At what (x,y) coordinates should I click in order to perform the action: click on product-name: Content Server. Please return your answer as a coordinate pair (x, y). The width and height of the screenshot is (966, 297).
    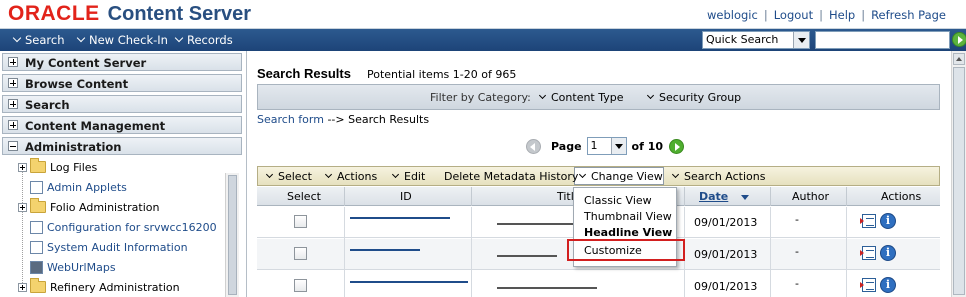
    Looking at the image, I should click on (179, 13).